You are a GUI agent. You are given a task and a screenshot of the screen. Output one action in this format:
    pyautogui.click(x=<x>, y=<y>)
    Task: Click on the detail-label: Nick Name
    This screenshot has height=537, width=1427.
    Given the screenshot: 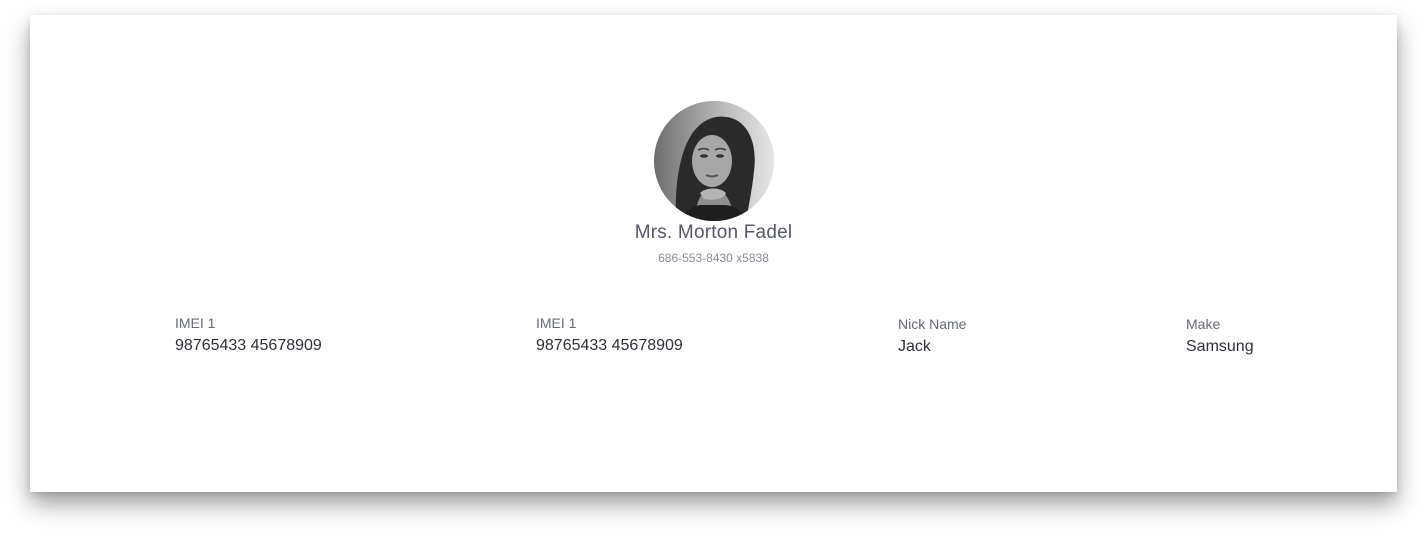 What is the action you would take?
    pyautogui.click(x=932, y=324)
    